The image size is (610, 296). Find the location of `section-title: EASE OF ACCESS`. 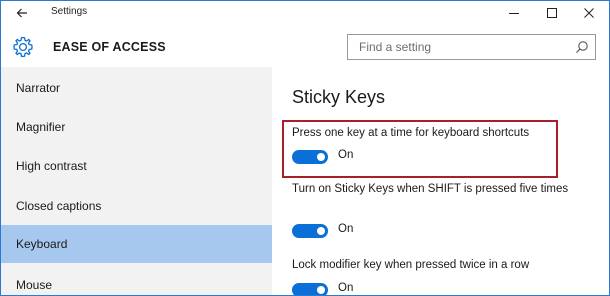

section-title: EASE OF ACCESS is located at coordinates (109, 47).